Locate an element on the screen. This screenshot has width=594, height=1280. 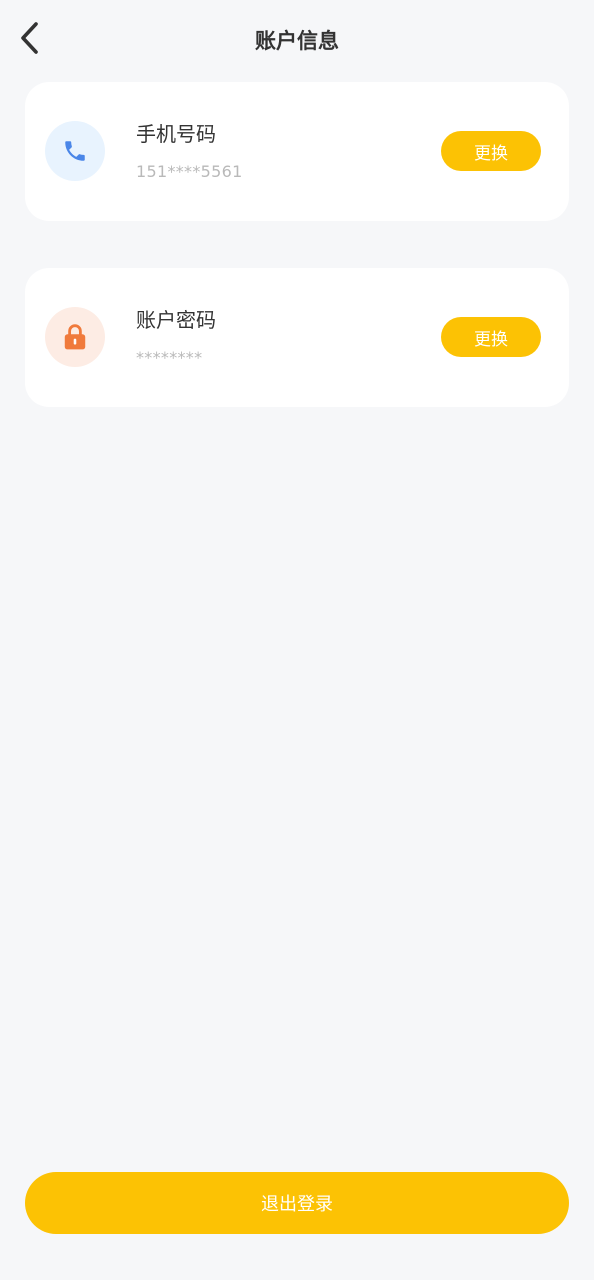
header: 账户信息 is located at coordinates (297, 40).